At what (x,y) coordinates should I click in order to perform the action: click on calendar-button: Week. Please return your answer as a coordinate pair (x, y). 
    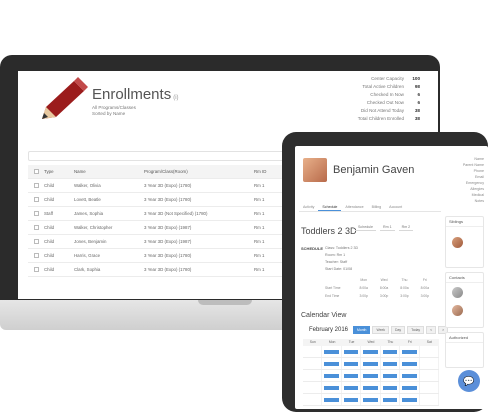
    Looking at the image, I should click on (381, 330).